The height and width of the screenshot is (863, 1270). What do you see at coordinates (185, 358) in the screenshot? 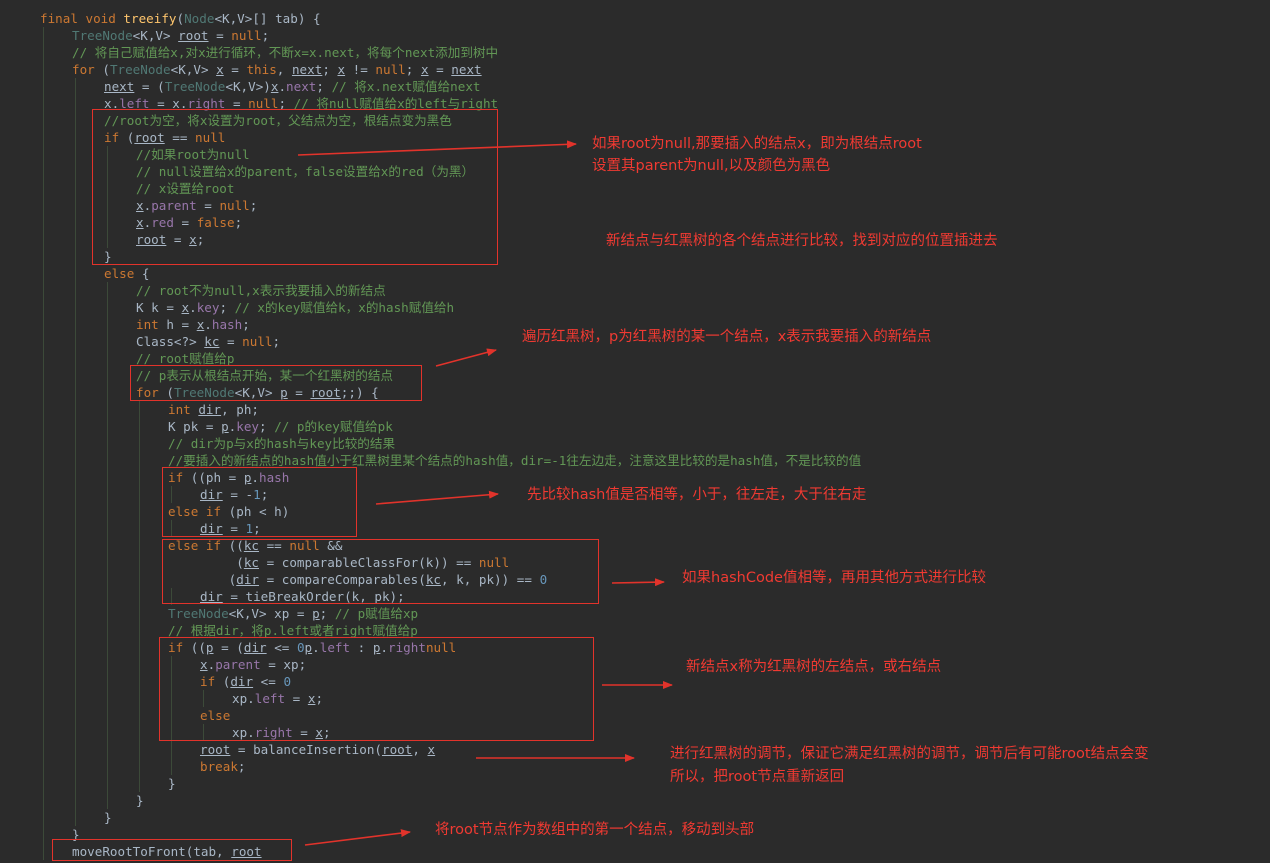
I see `code-token: // root赋值给p` at bounding box center [185, 358].